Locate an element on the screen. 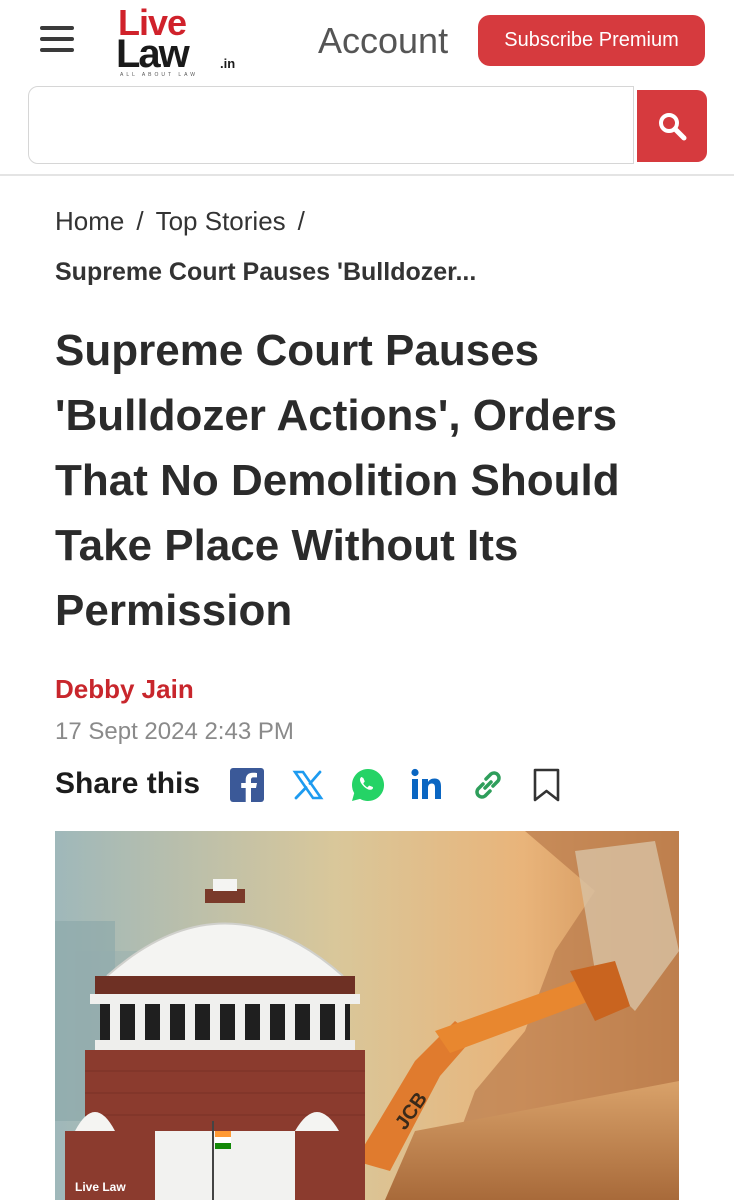  logo-tagline: ALL ABOUT LAW is located at coordinates (159, 75).